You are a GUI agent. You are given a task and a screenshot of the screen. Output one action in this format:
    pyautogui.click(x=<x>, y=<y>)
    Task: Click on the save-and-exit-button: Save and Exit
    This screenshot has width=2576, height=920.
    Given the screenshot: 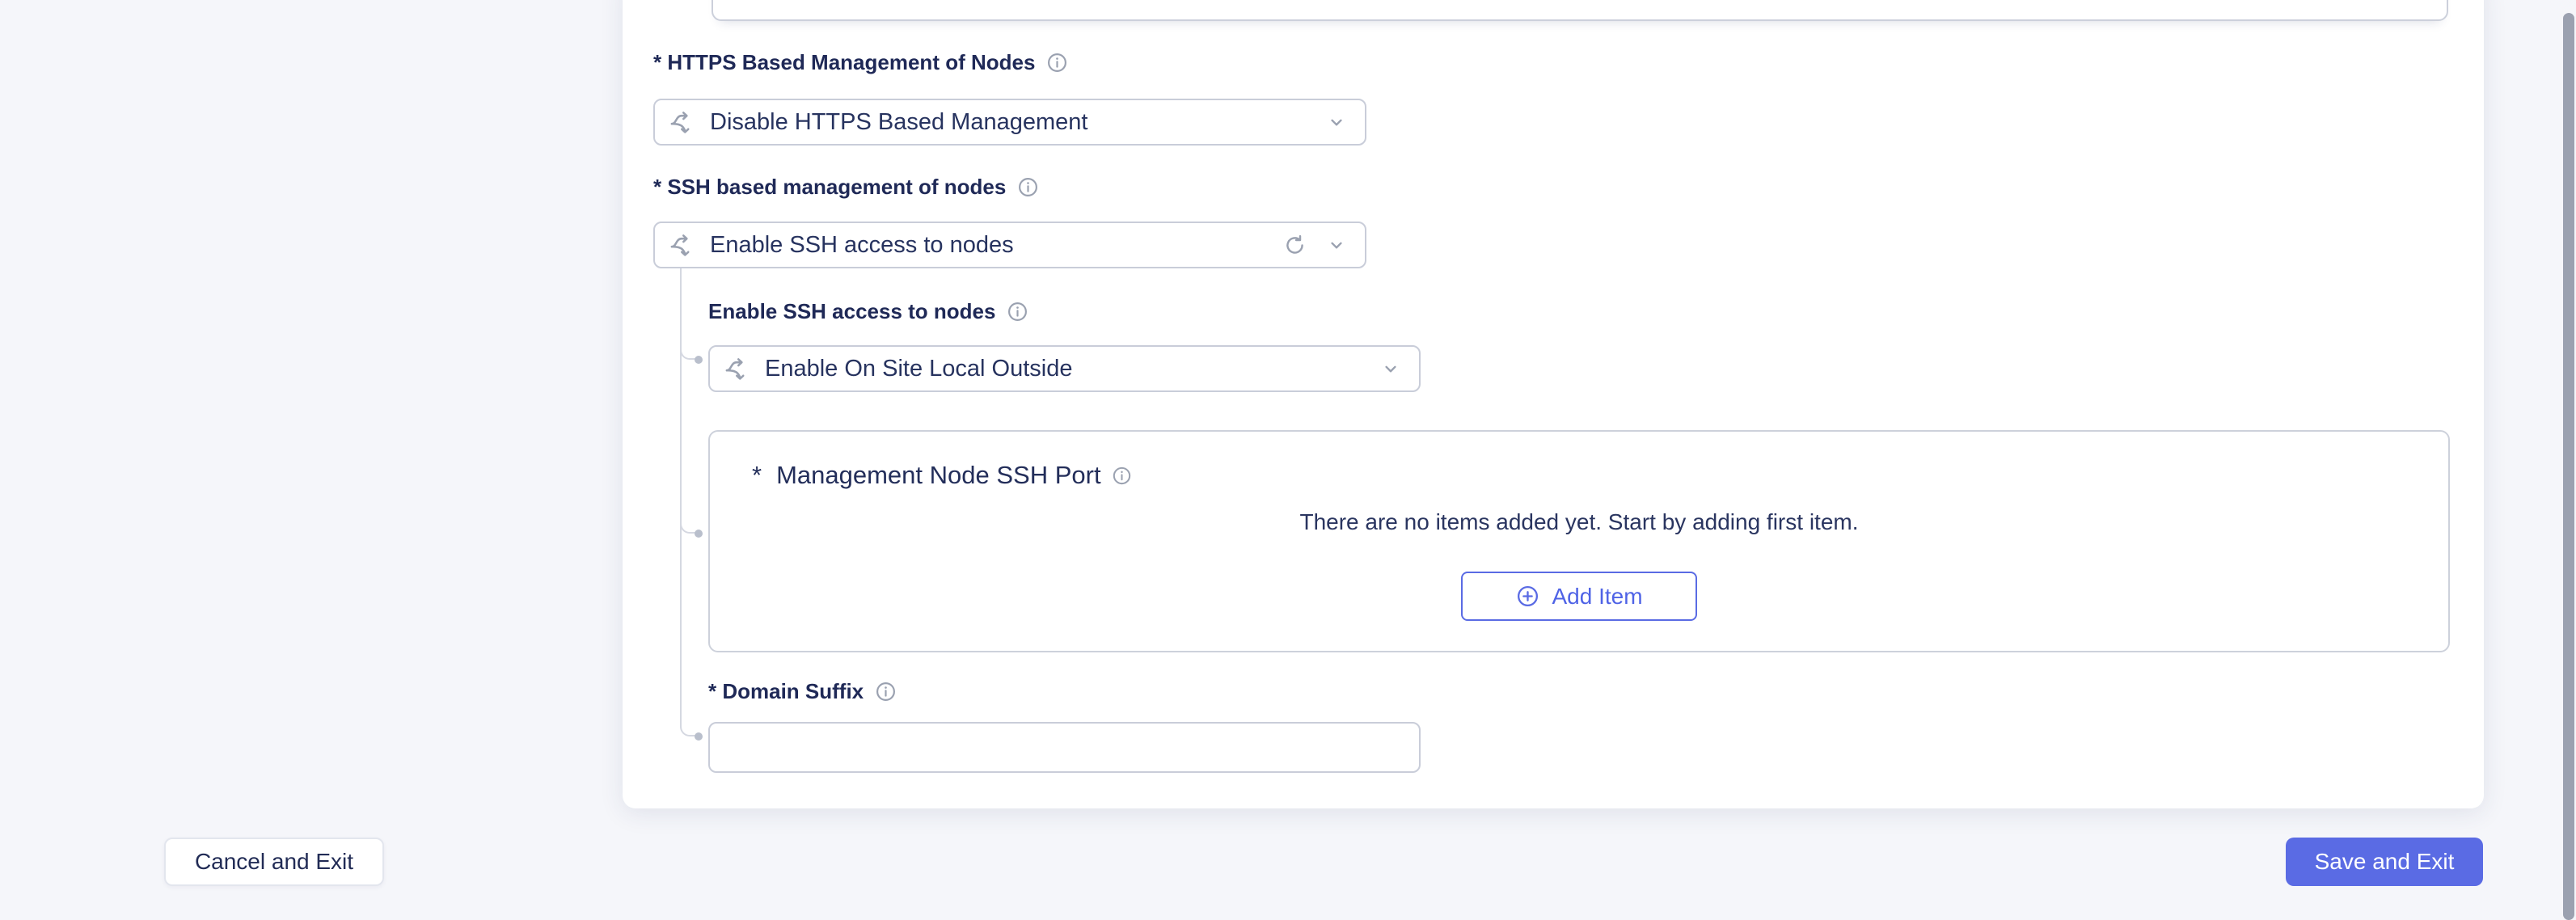 What is the action you would take?
    pyautogui.click(x=2384, y=862)
    